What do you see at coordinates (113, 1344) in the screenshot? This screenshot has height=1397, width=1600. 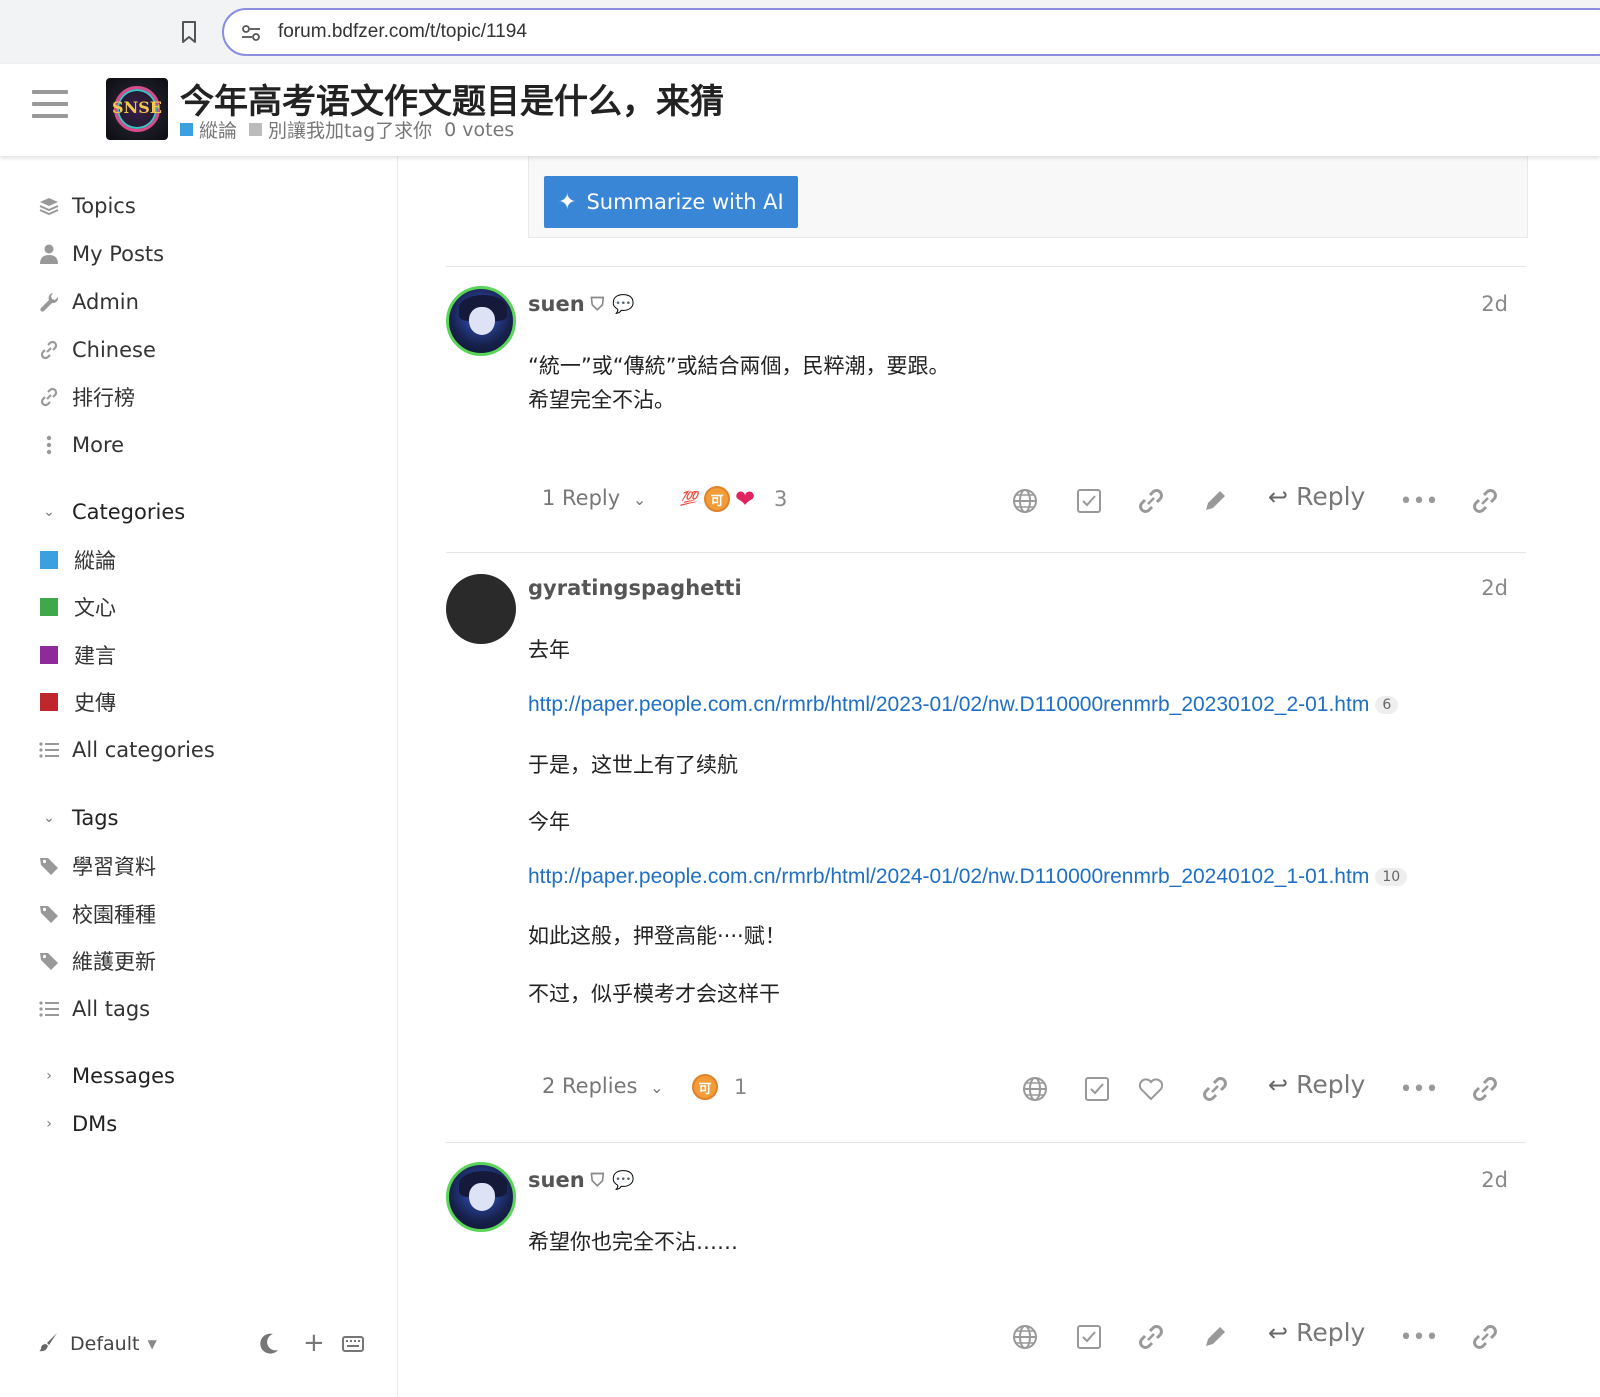 I see `theme-selector: Default ▼` at bounding box center [113, 1344].